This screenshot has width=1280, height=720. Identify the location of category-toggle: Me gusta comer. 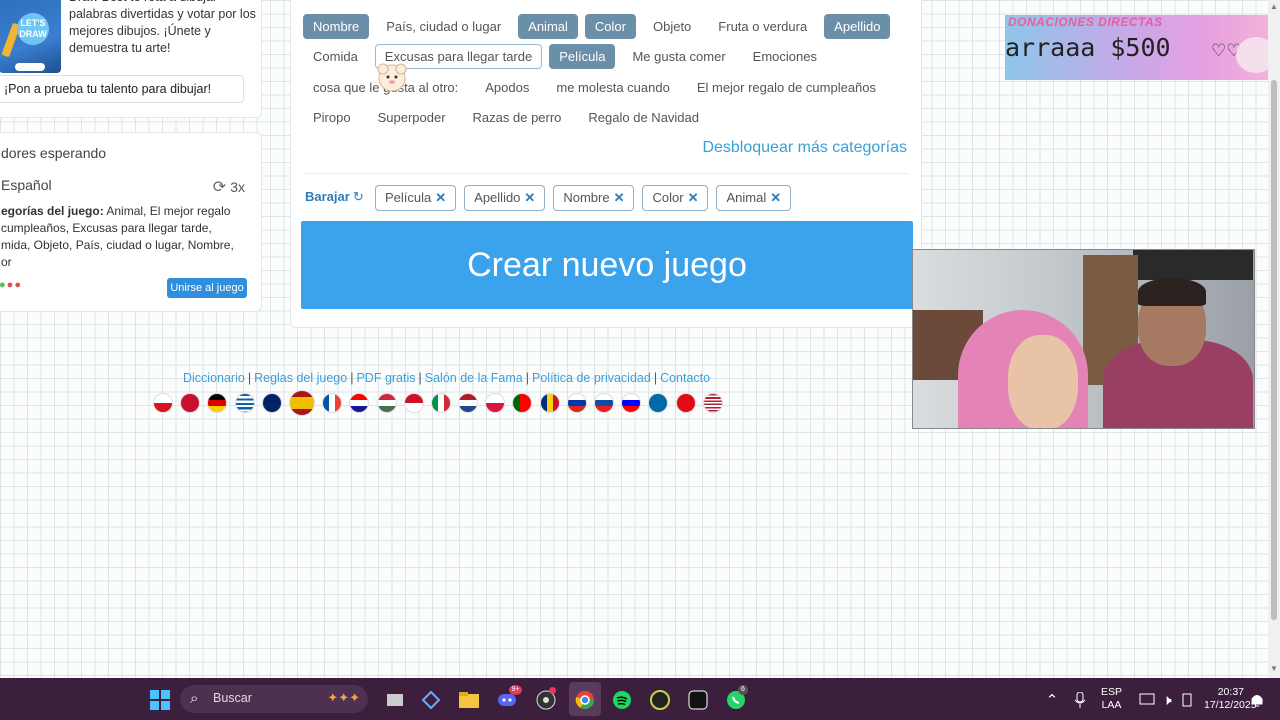
(678, 56).